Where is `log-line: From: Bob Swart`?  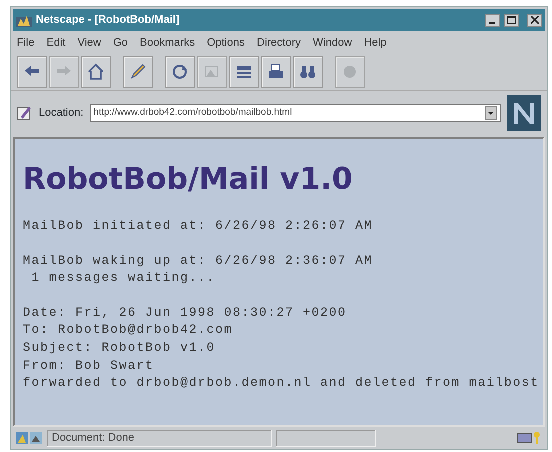 log-line: From: Bob Swart is located at coordinates (89, 366).